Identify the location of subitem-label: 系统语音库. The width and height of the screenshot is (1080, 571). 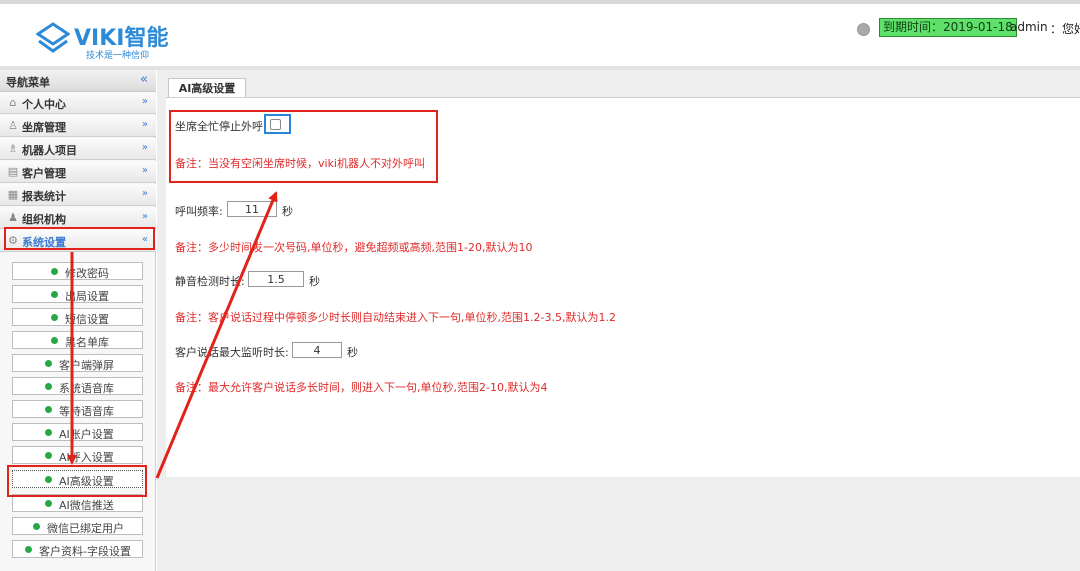
(86, 388).